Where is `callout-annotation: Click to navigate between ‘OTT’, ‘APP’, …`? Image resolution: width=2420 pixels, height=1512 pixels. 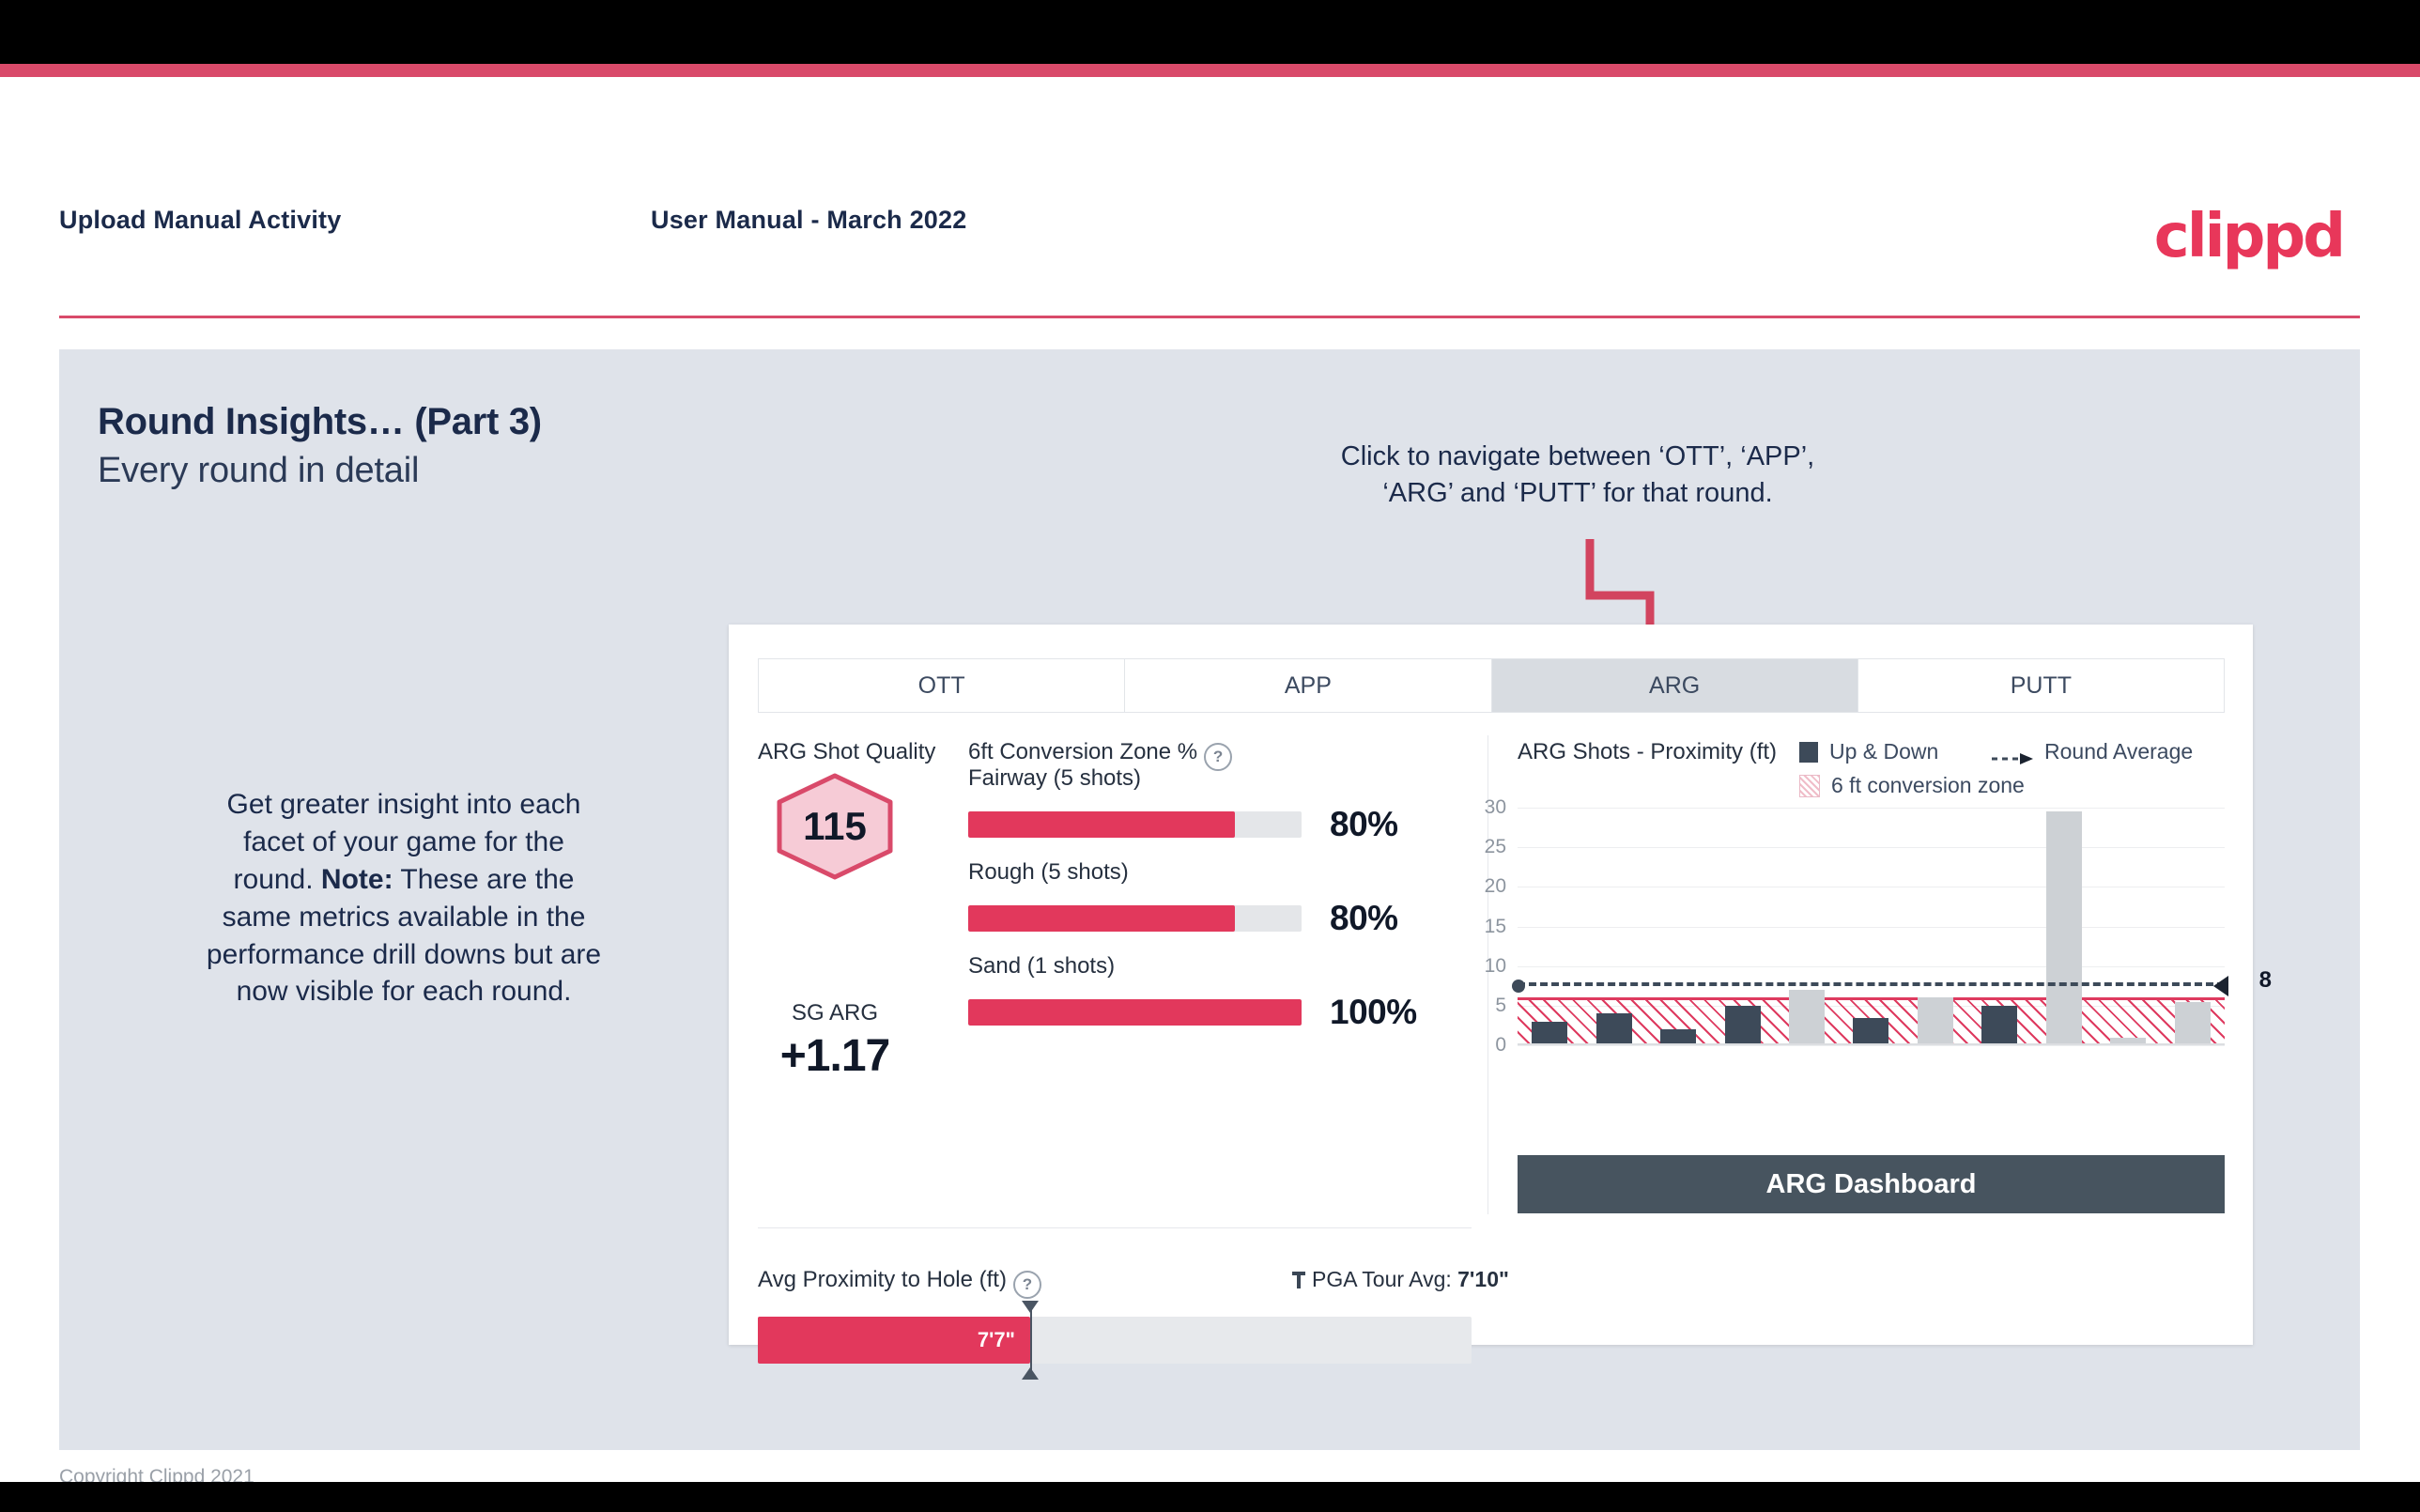
callout-annotation: Click to navigate between ‘OTT’, ‘APP’, … is located at coordinates (1577, 475).